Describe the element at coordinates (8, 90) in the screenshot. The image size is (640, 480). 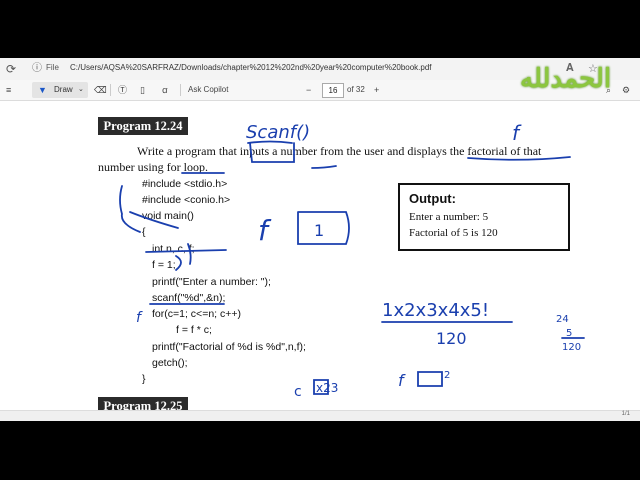
I see `menu-icon: ≡` at that location.